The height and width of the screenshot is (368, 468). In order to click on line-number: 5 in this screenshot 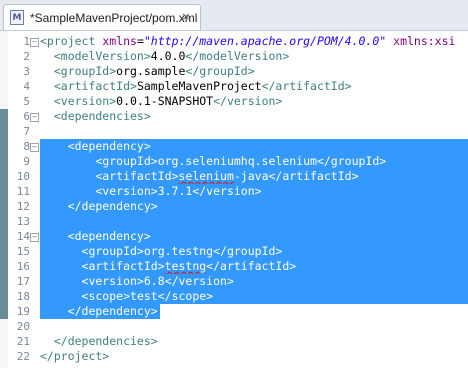, I will do `click(26, 101)`.